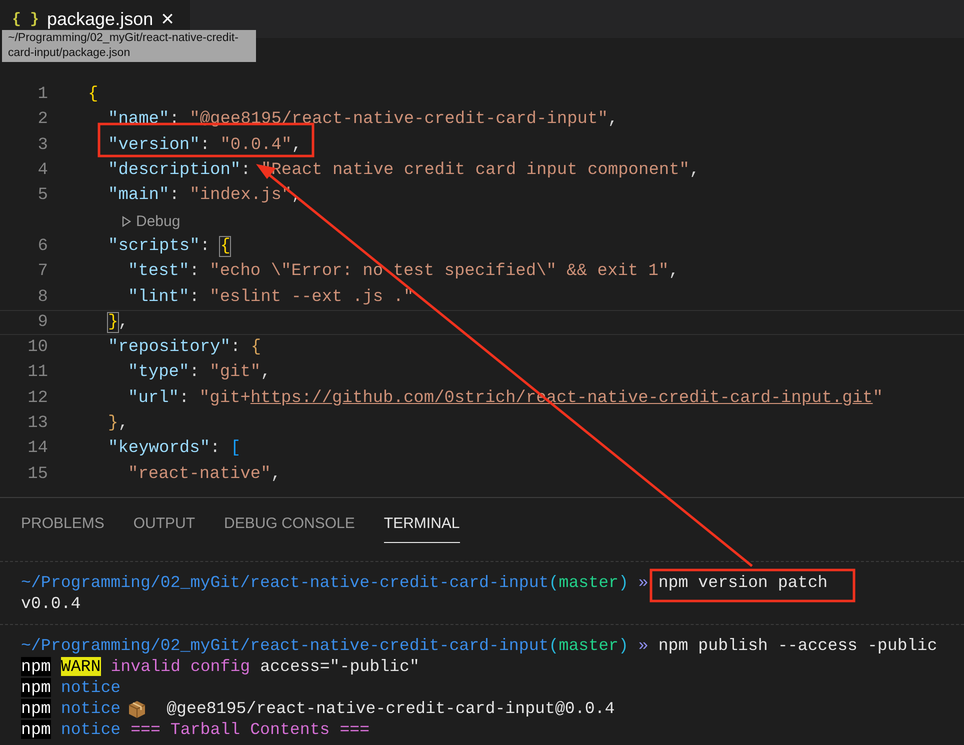 The image size is (964, 745). Describe the element at coordinates (169, 246) in the screenshot. I see `code-text: "scripts": {` at that location.